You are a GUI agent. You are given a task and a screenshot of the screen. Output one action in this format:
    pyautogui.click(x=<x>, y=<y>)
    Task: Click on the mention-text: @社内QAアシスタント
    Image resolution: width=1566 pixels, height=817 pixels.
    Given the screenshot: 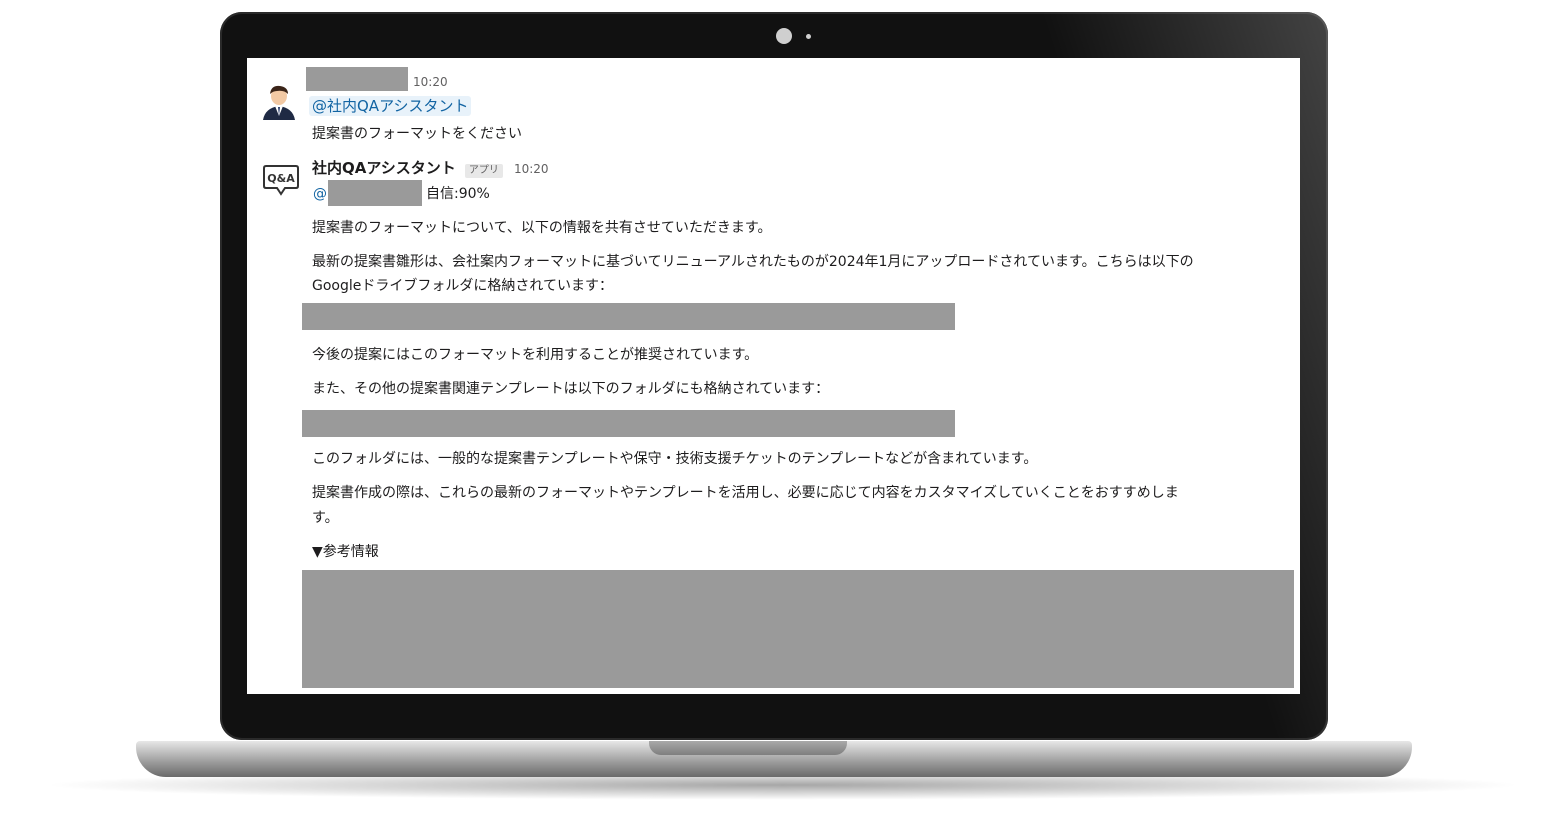 What is the action you would take?
    pyautogui.click(x=390, y=106)
    